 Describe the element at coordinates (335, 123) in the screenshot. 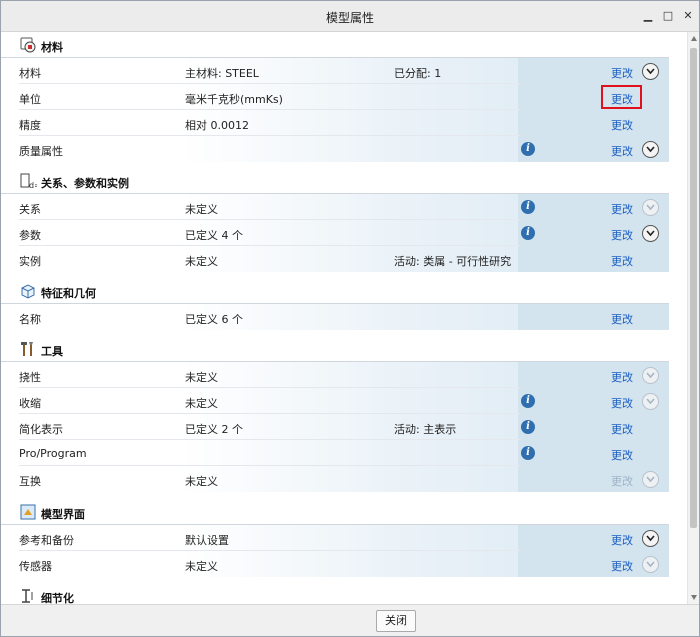

I see `row-accuracy: 精度 相对 0.0012 更改` at that location.